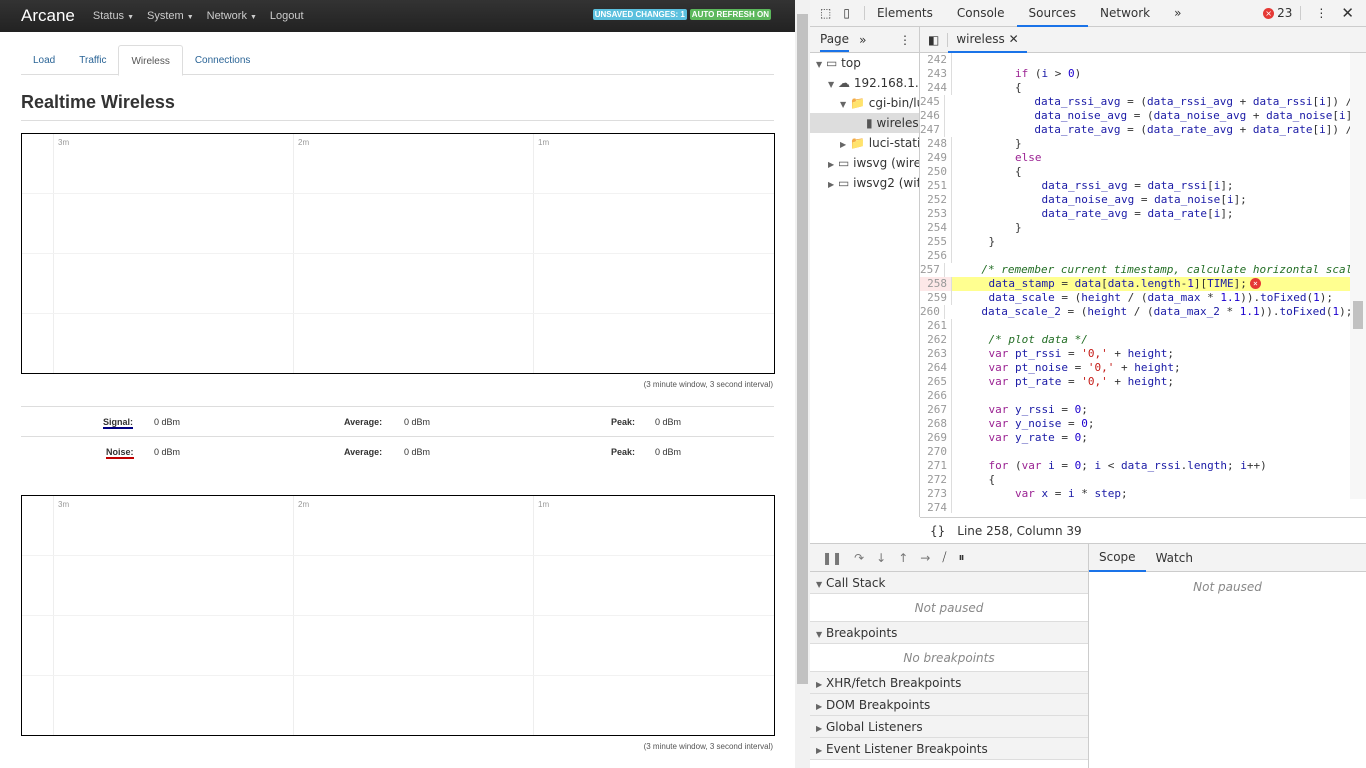  Describe the element at coordinates (936, 410) in the screenshot. I see `line-number: 267` at that location.